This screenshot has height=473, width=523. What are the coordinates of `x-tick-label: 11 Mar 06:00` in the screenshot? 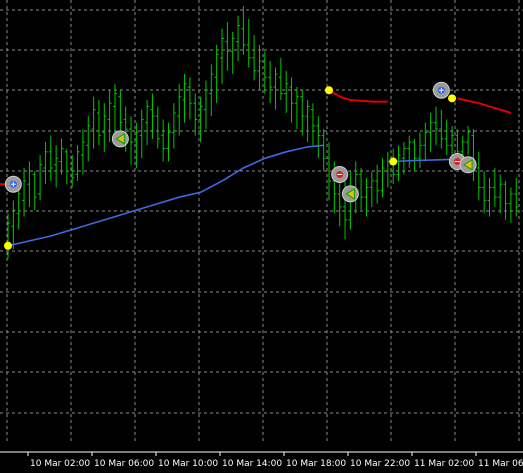 It's located at (500, 464).